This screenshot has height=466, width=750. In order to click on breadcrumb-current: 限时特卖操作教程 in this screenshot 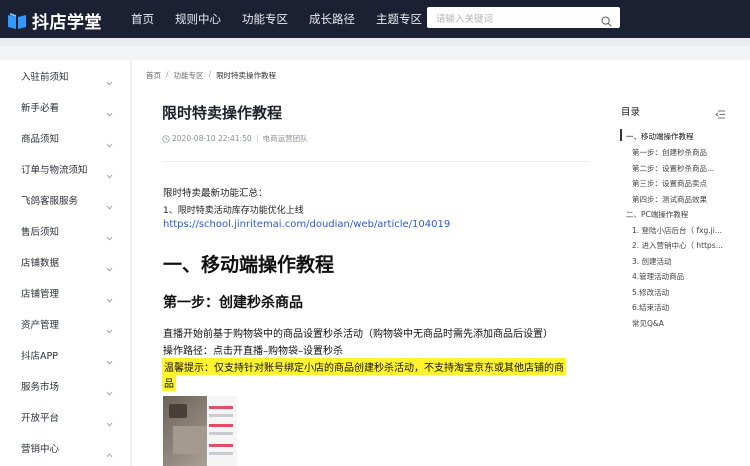, I will do `click(246, 75)`.